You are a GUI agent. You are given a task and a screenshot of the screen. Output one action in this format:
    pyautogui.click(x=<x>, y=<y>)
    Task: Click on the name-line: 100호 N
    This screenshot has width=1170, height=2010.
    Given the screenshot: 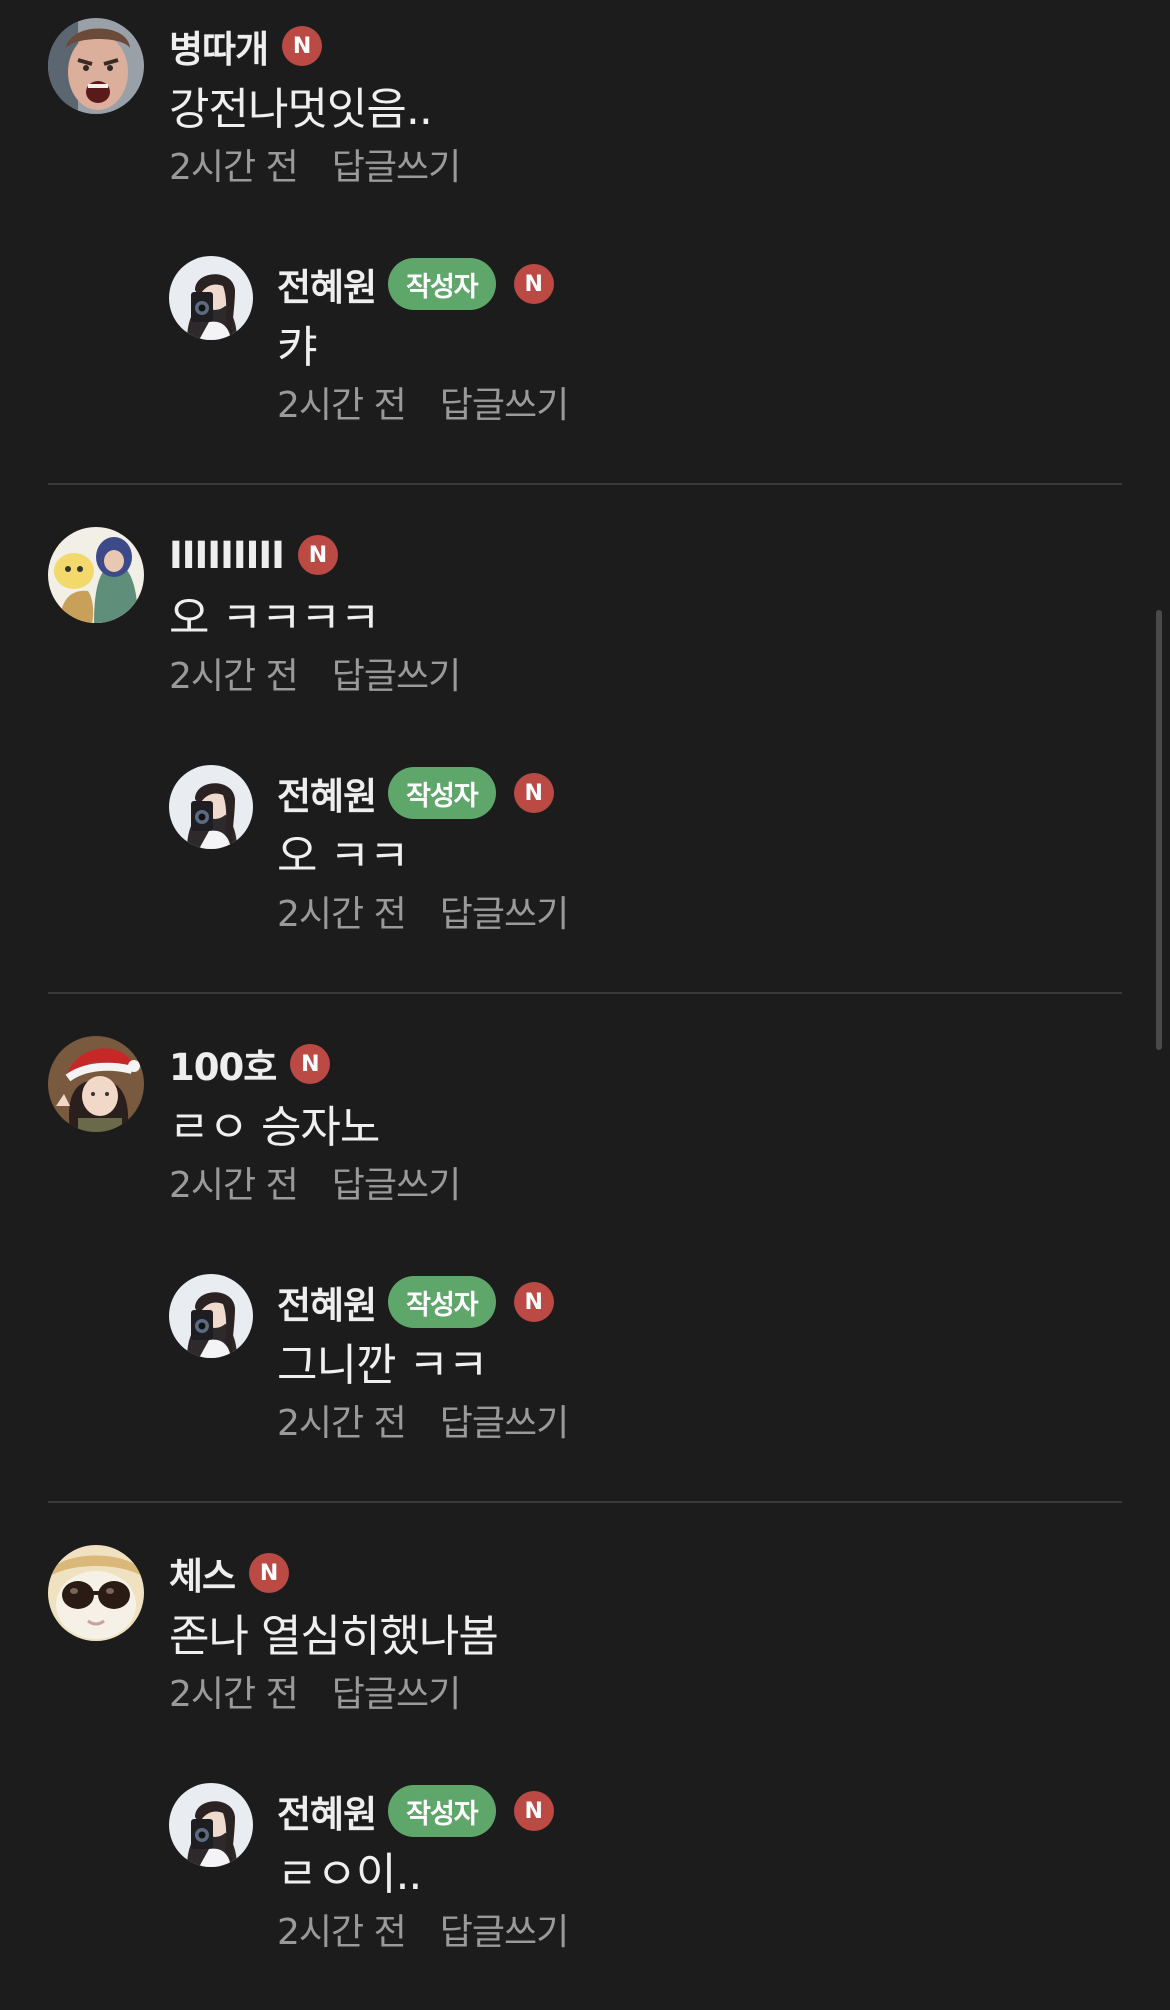 What is the action you would take?
    pyautogui.click(x=314, y=1064)
    